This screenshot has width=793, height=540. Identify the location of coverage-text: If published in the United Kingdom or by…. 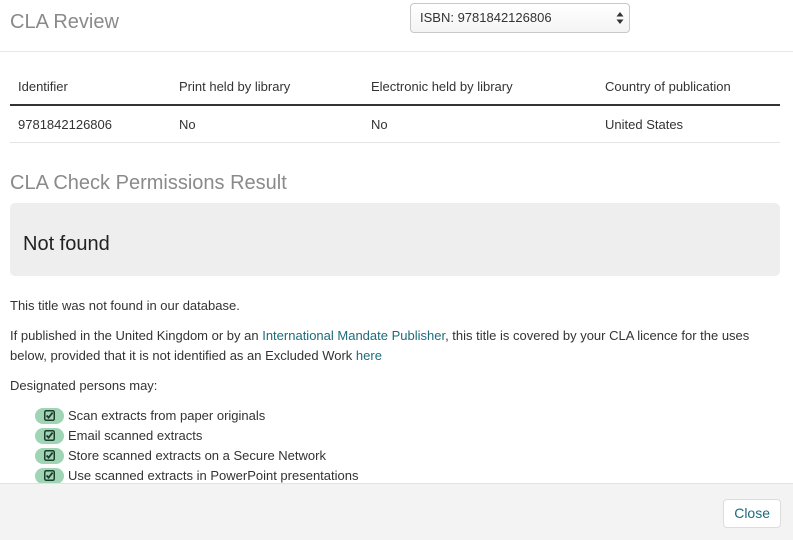
(395, 346).